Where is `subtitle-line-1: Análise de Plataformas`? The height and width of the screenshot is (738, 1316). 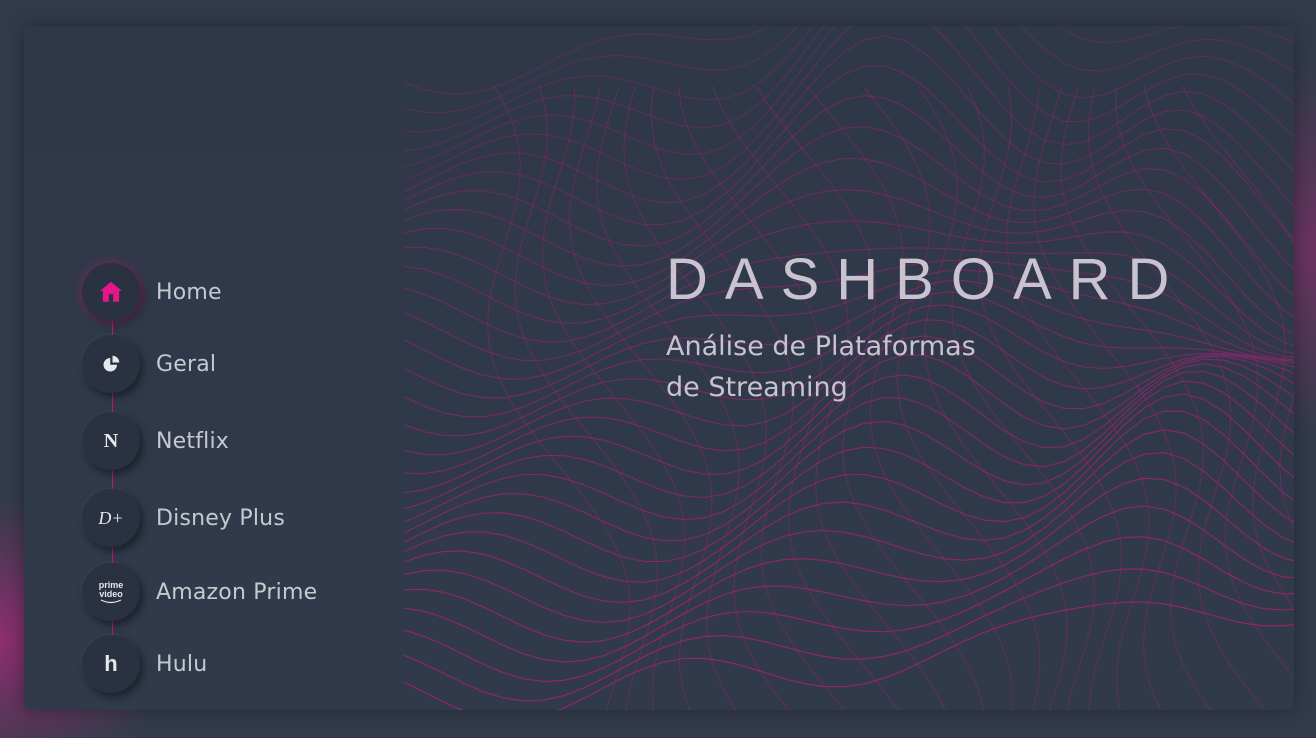 subtitle-line-1: Análise de Plataformas is located at coordinates (821, 346).